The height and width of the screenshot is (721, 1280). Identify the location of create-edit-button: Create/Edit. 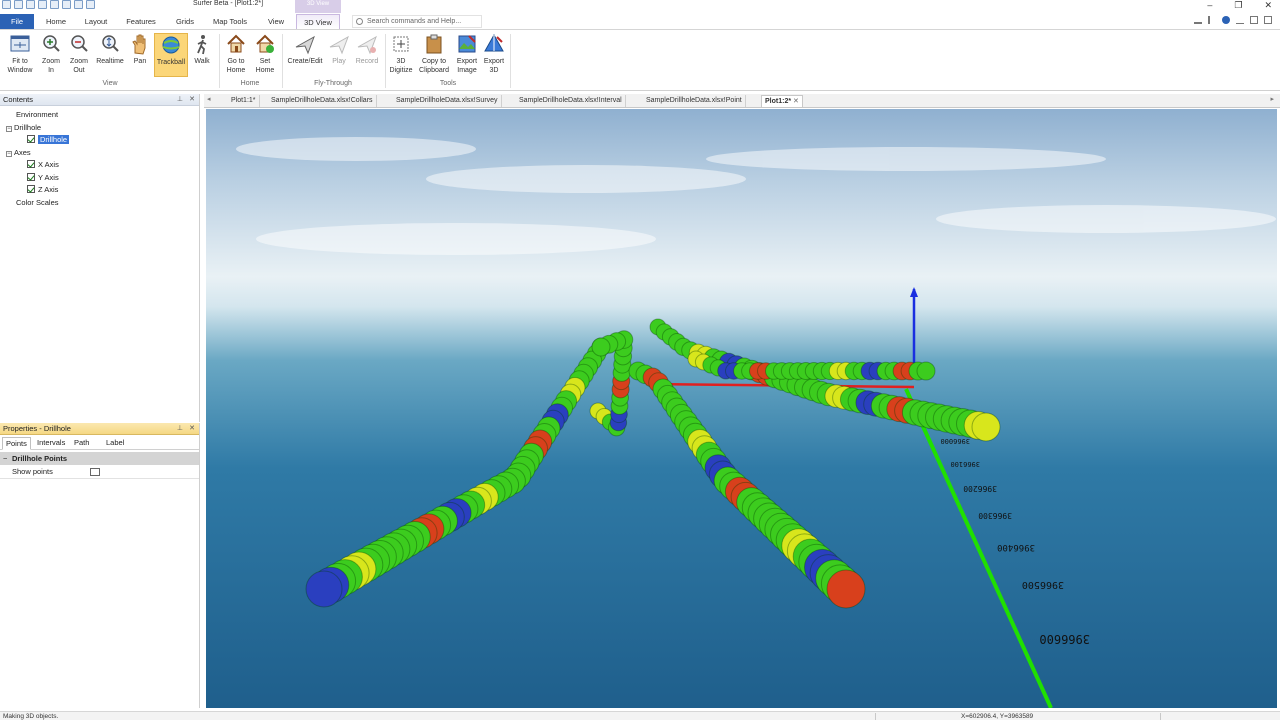
(305, 49).